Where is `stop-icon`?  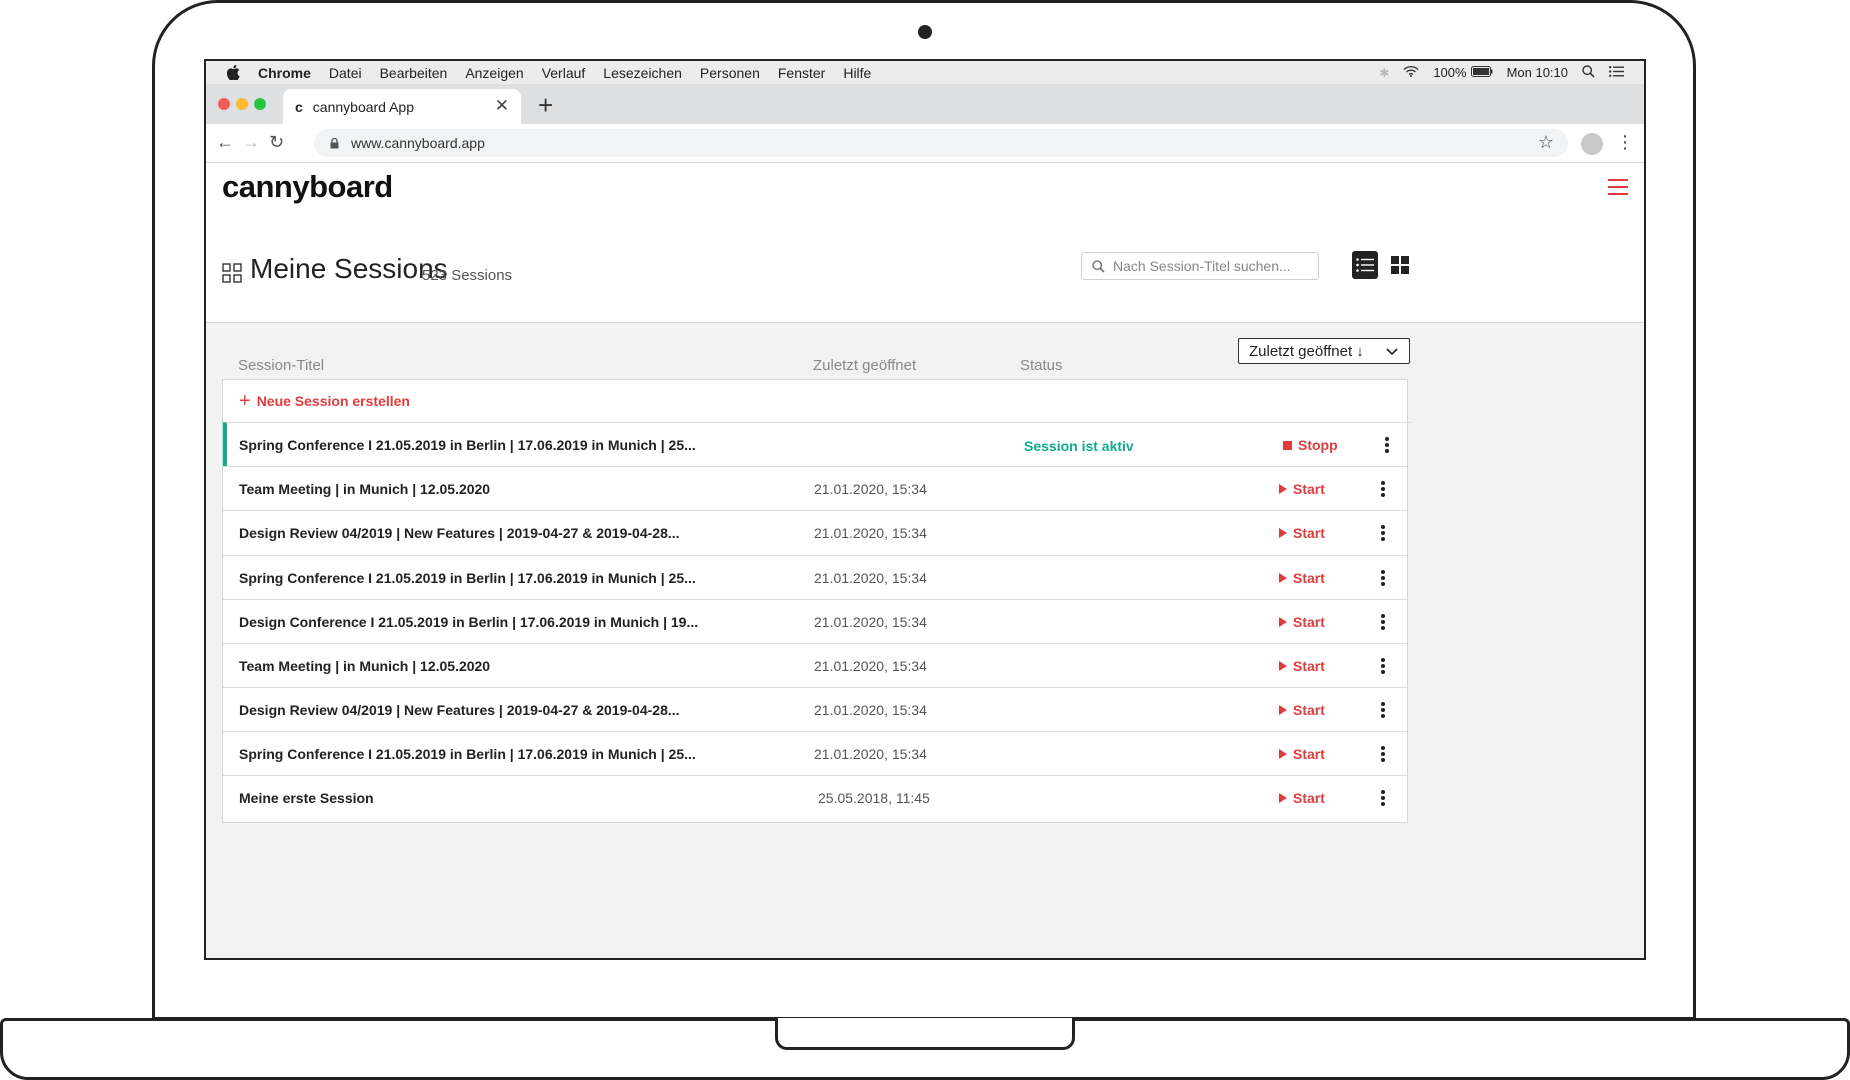 stop-icon is located at coordinates (1287, 445).